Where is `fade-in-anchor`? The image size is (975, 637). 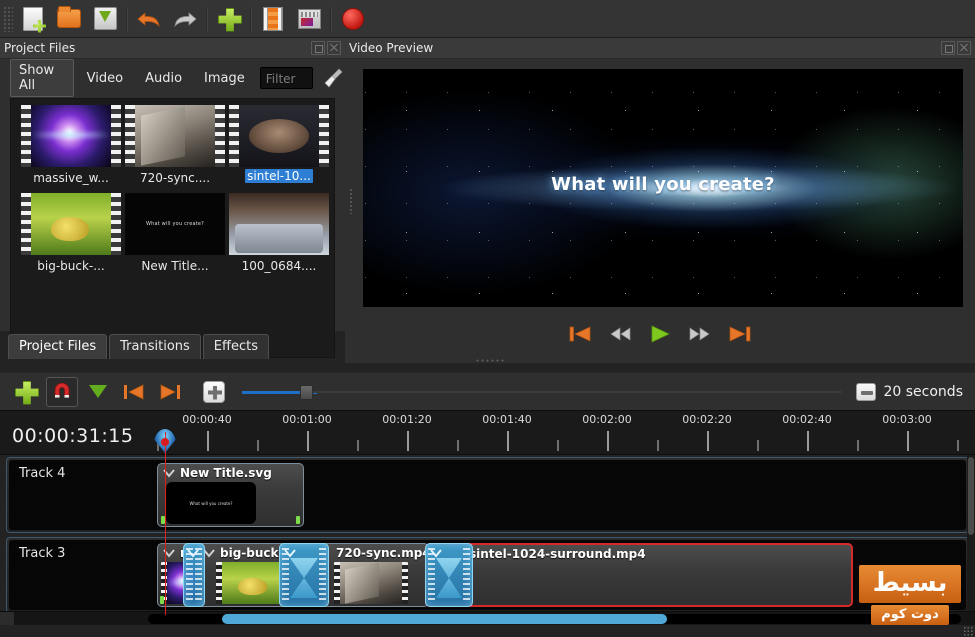
fade-in-anchor is located at coordinates (162, 600).